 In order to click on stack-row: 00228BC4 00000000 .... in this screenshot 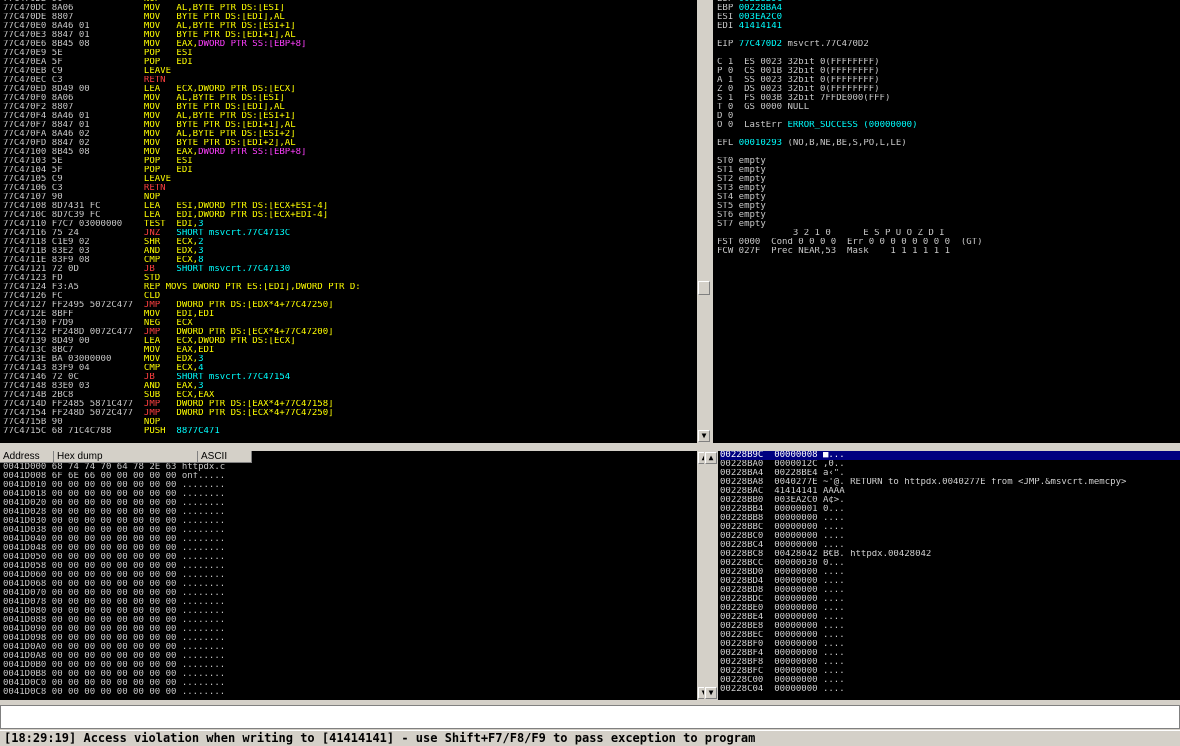, I will do `click(950, 545)`.